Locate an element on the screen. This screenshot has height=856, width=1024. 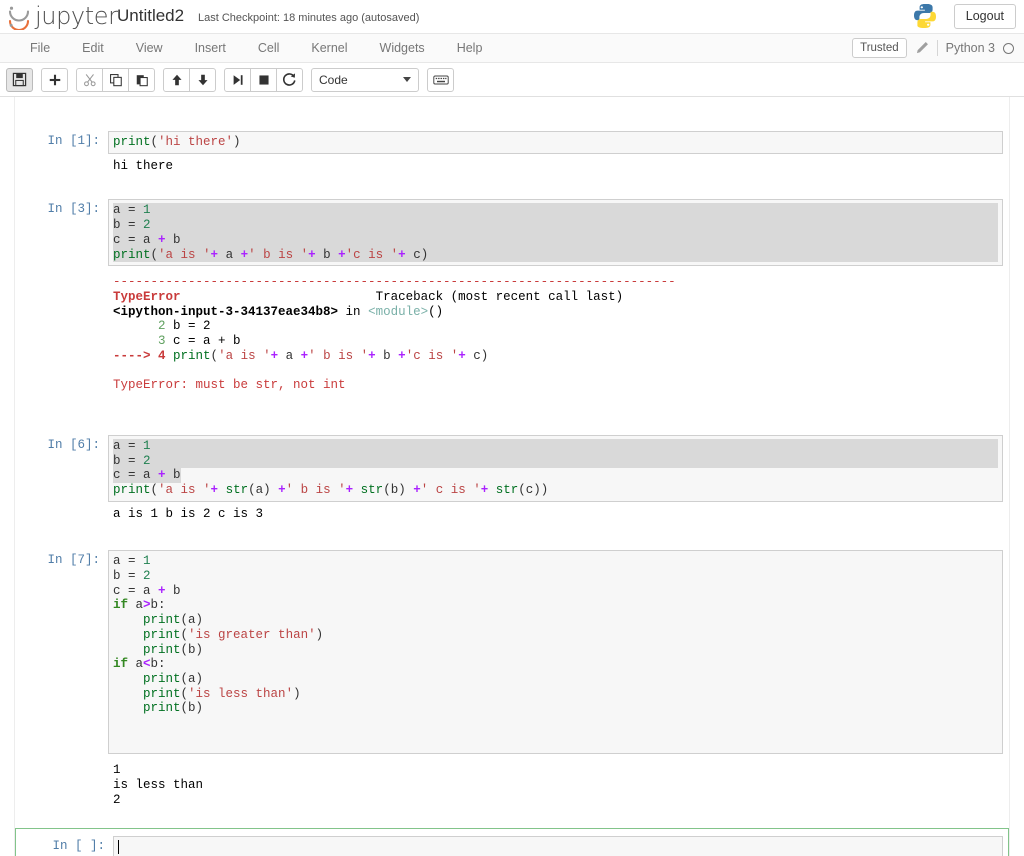
stream-output-text: a is 1 b is 2 c is 3 is located at coordinates (188, 513).